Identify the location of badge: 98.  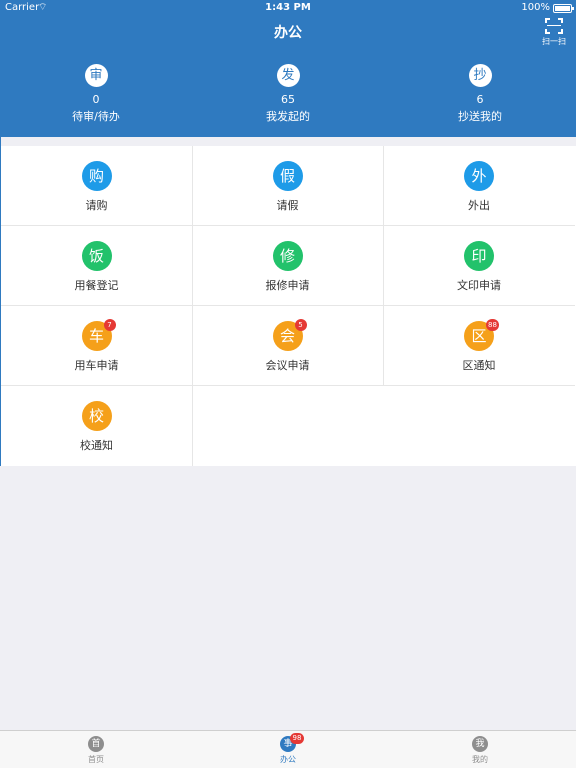
(297, 738).